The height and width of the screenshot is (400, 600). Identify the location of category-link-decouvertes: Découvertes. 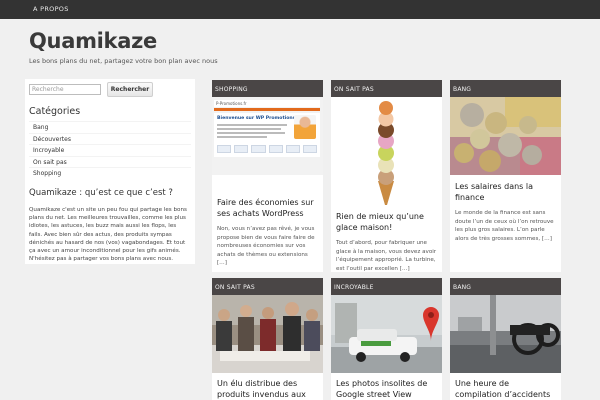
(110, 138).